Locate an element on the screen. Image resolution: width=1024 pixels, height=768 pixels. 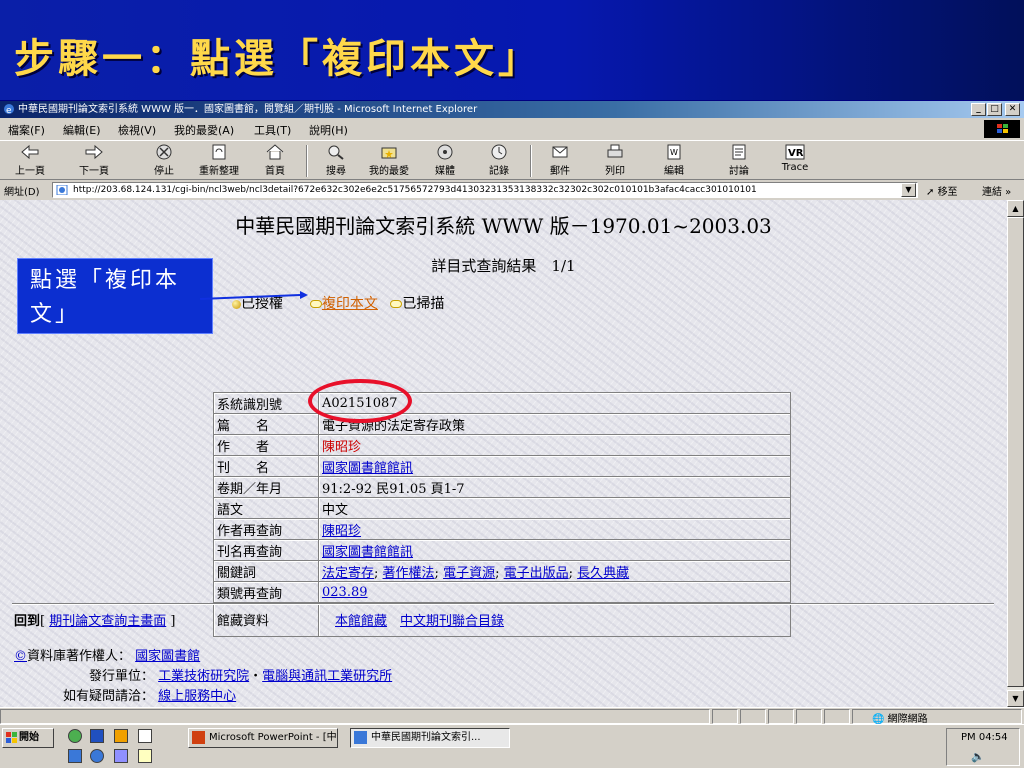
home-button: 首頁 is located at coordinates (275, 161).